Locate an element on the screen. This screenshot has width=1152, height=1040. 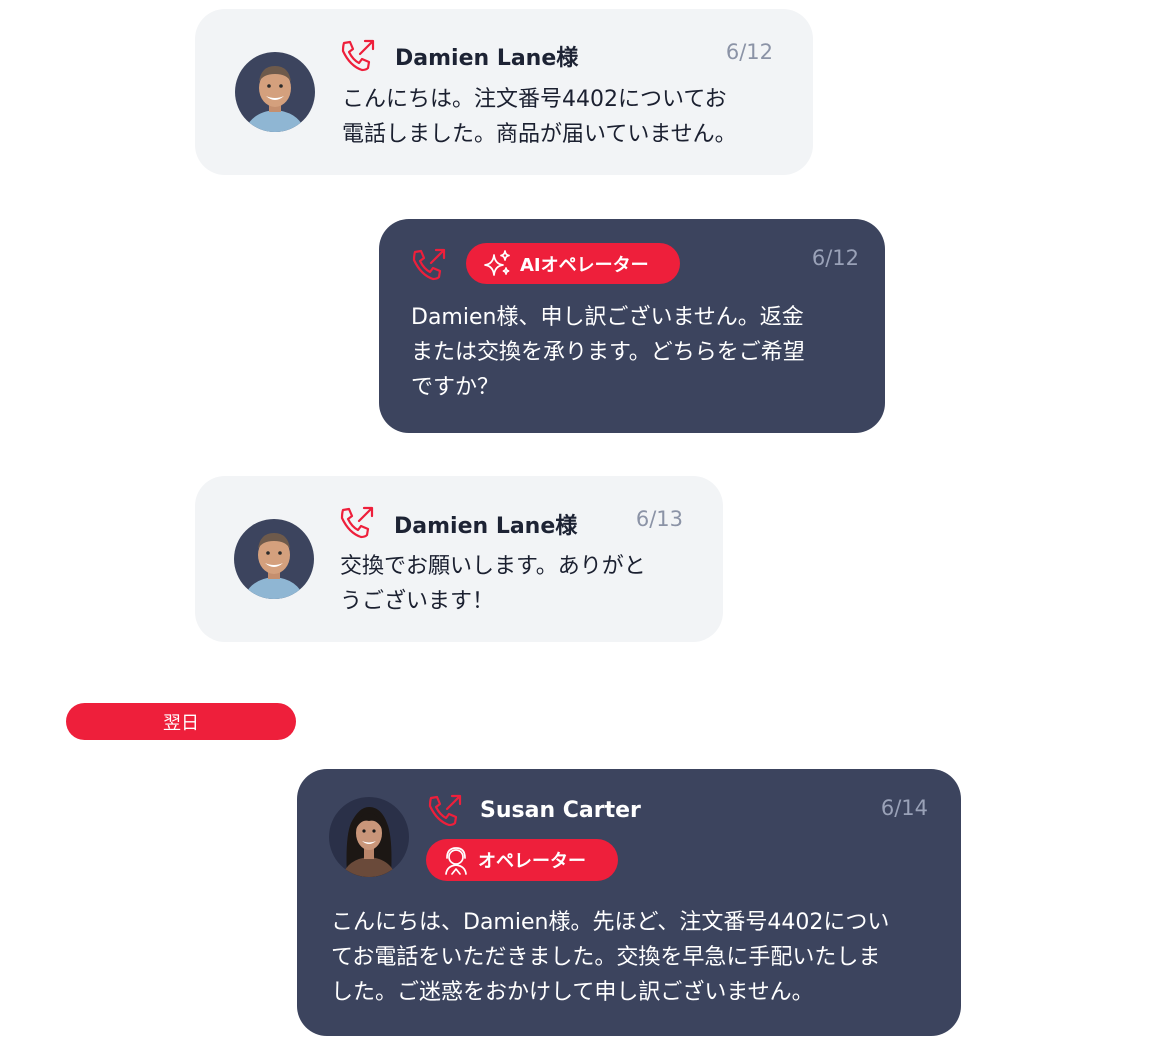
sparkle-icon is located at coordinates (497, 262).